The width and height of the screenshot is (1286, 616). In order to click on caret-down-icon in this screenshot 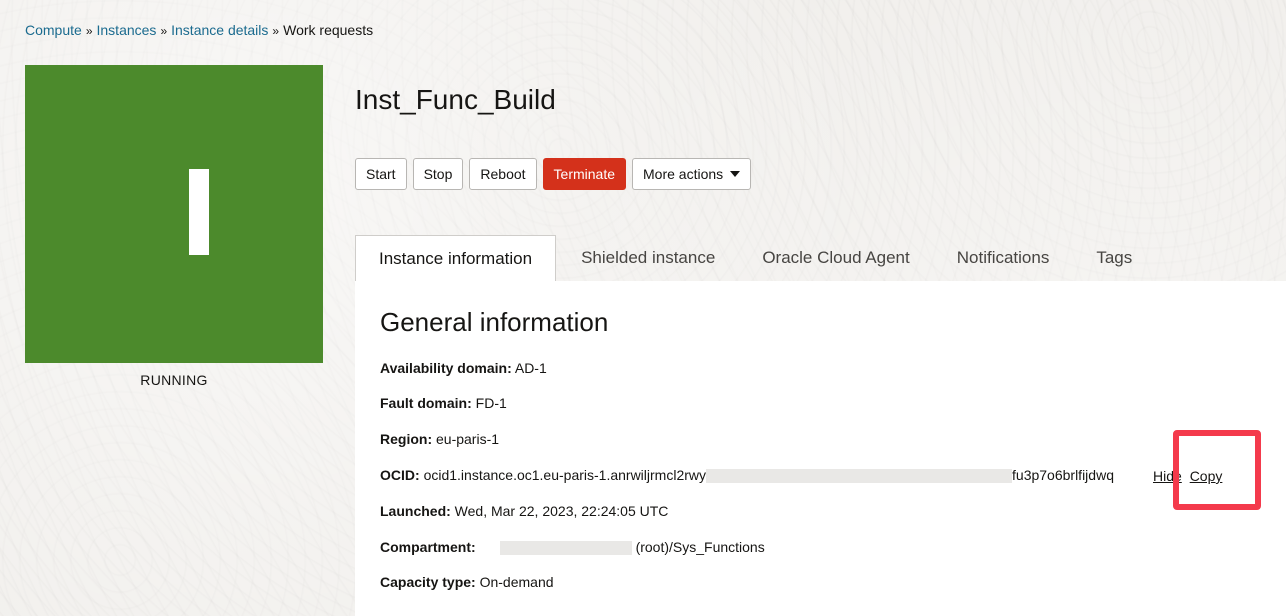, I will do `click(735, 174)`.